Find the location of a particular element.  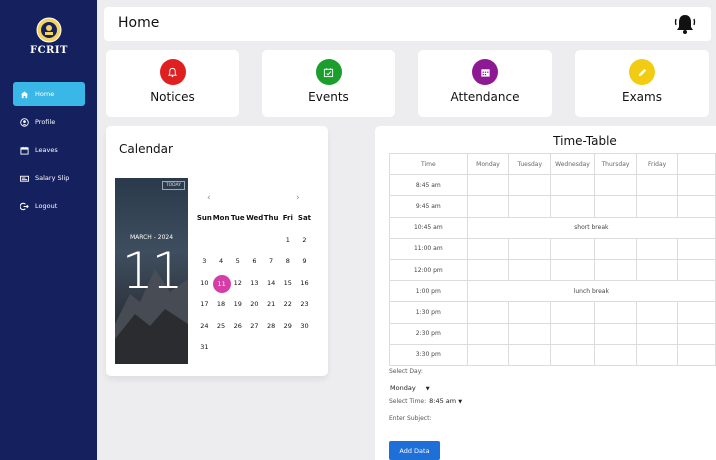

calendar-day: 3 is located at coordinates (204, 262).